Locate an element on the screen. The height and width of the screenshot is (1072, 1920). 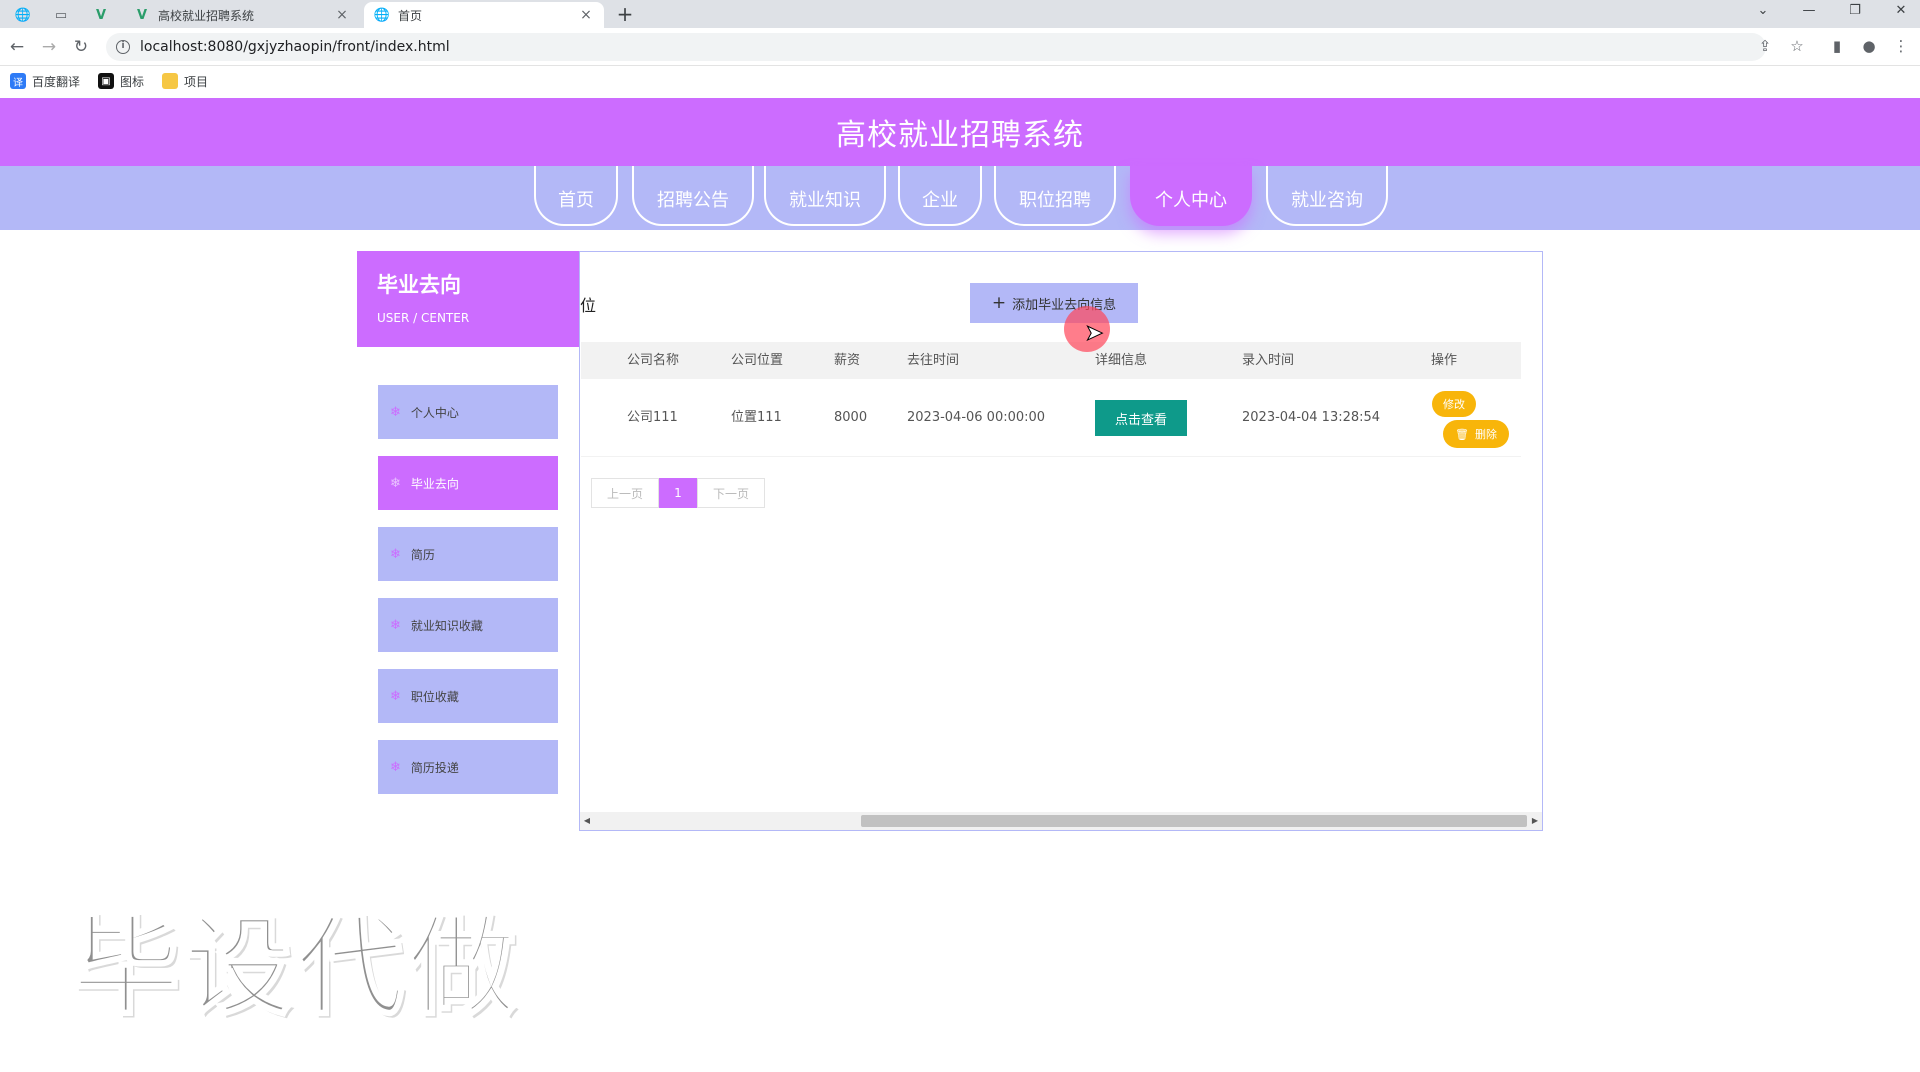
nav-personal-center: 个人中心 is located at coordinates (1191, 196).